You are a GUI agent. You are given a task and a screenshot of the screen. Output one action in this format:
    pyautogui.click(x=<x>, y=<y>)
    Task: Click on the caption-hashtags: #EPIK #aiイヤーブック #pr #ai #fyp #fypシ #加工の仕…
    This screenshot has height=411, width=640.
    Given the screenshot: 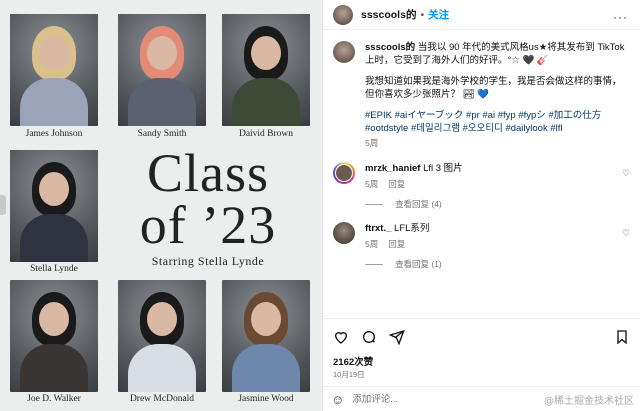 What is the action you would take?
    pyautogui.click(x=496, y=122)
    